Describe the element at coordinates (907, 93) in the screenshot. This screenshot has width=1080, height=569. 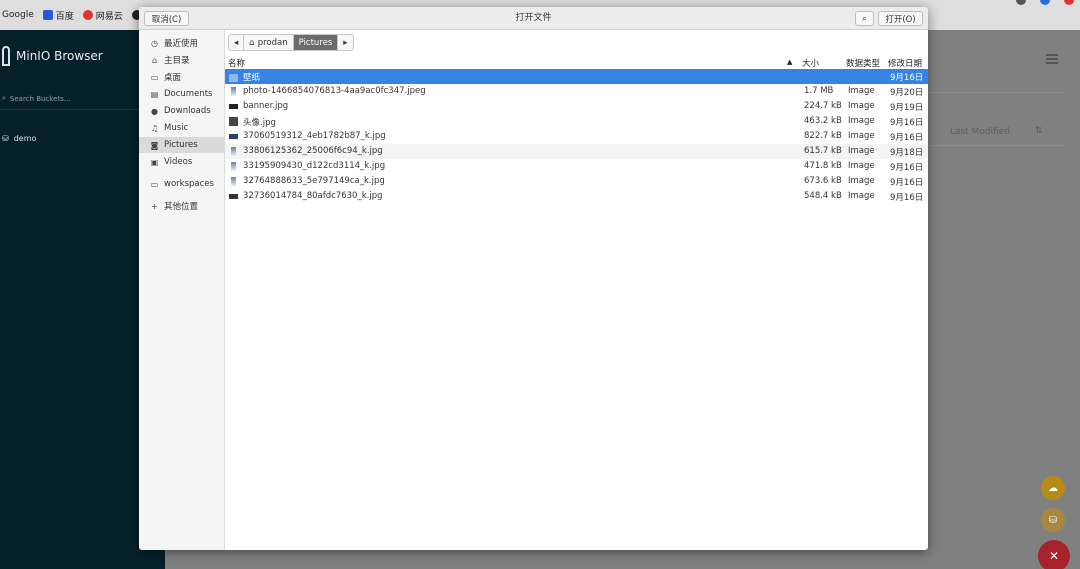
I see `file-modified: 9月20日` at that location.